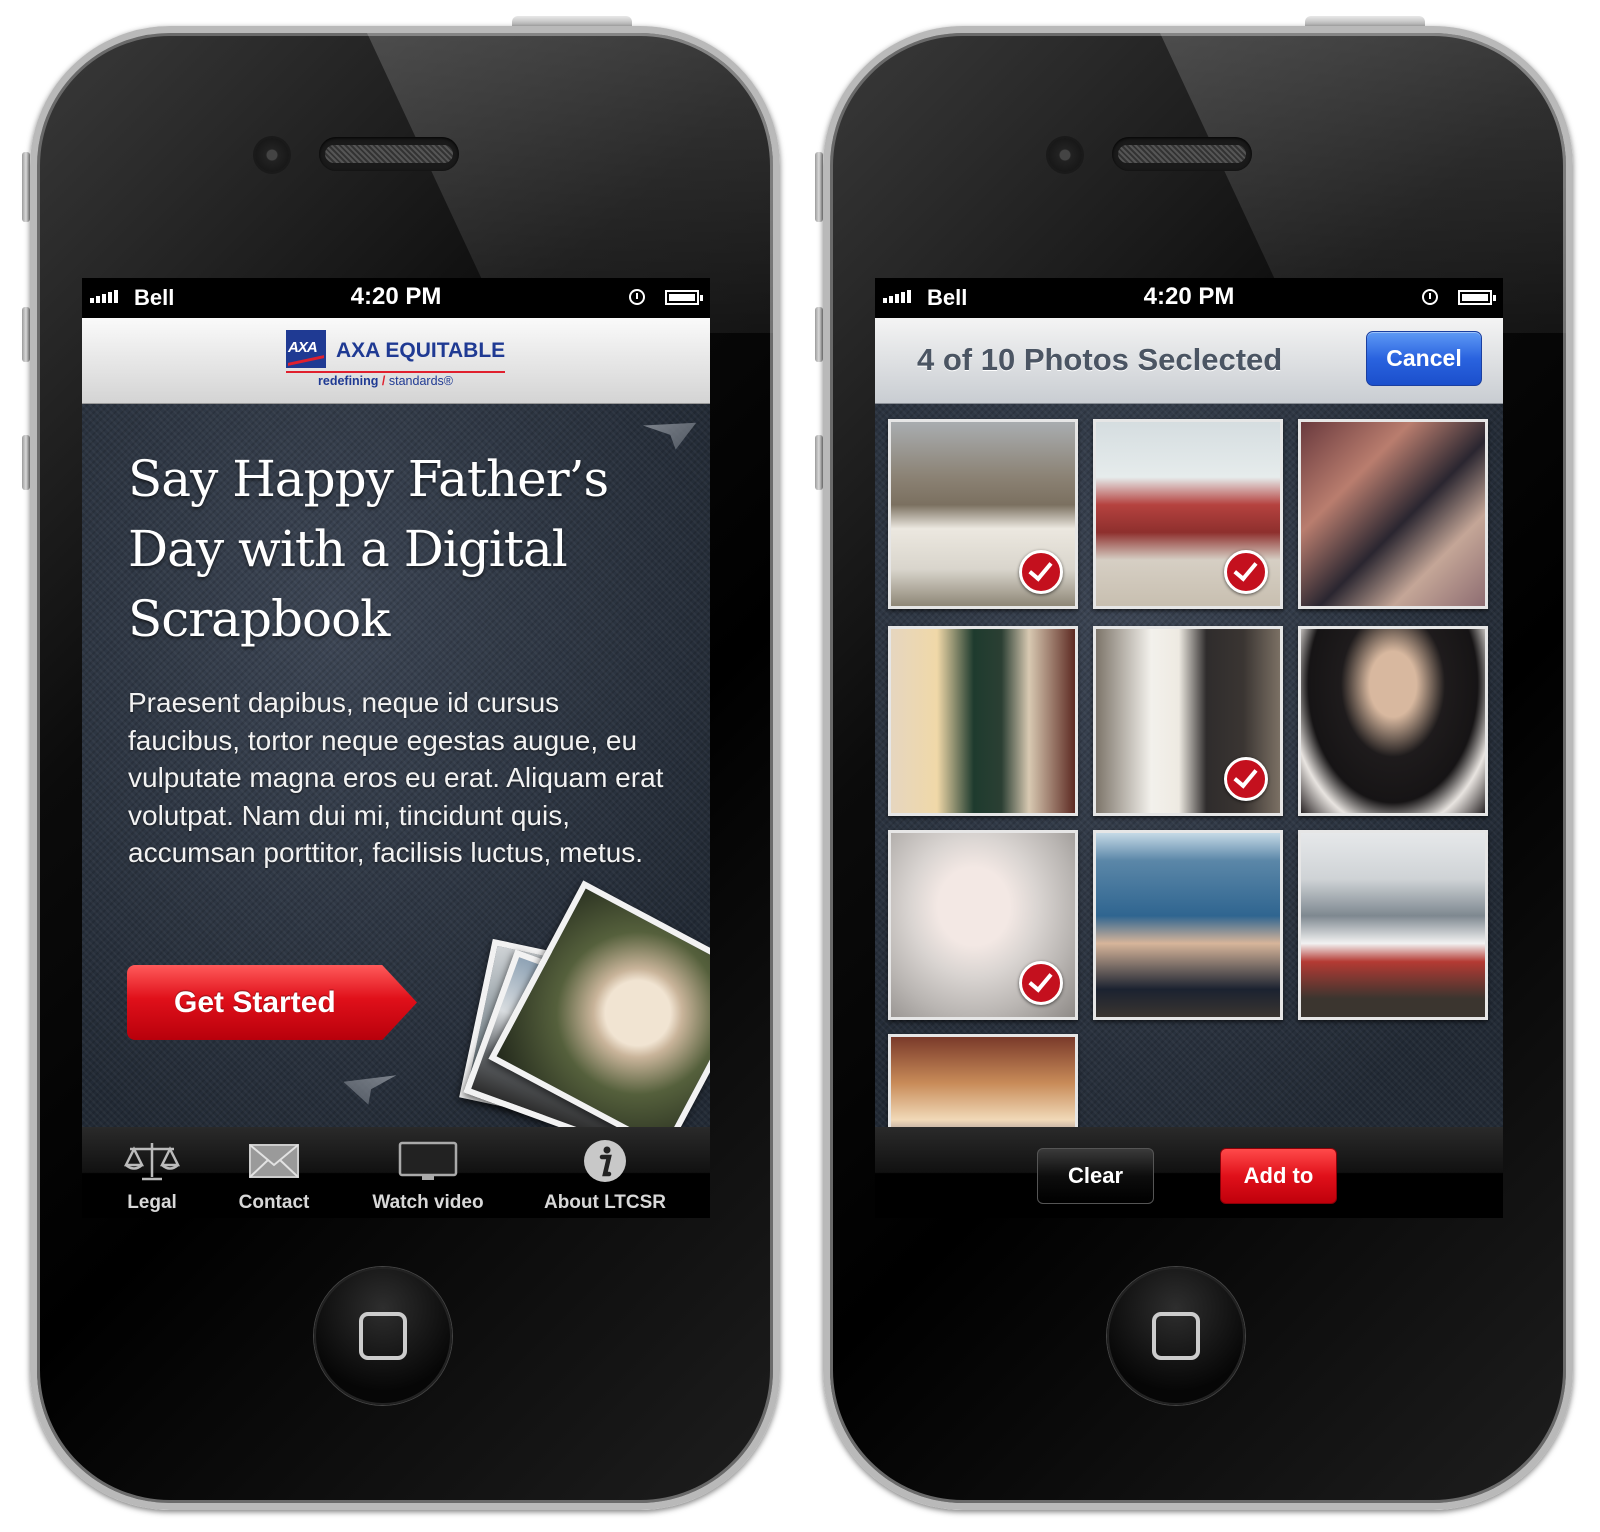 The width and height of the screenshot is (1600, 1532). What do you see at coordinates (385, 381) in the screenshot?
I see `brand-tagline: redefining / standards®` at bounding box center [385, 381].